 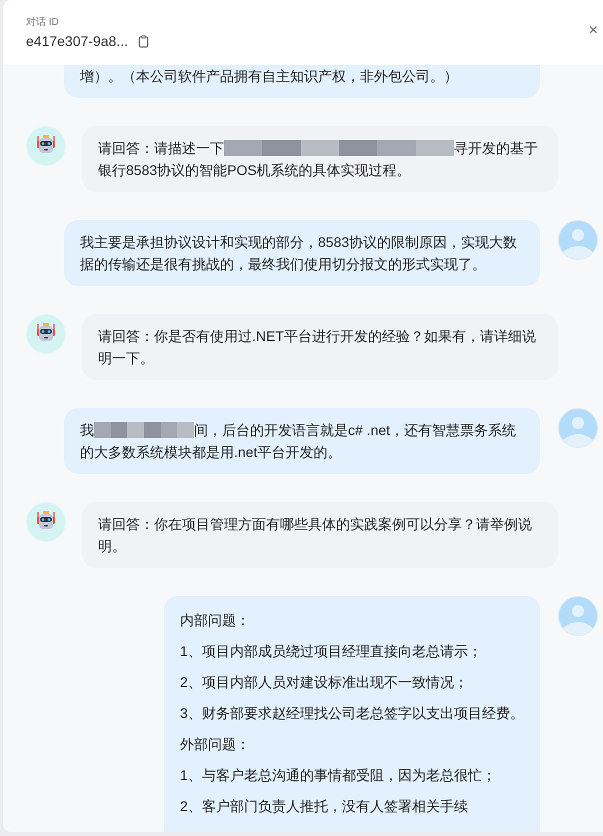 I want to click on message-text: 内部问题：, so click(x=215, y=620).